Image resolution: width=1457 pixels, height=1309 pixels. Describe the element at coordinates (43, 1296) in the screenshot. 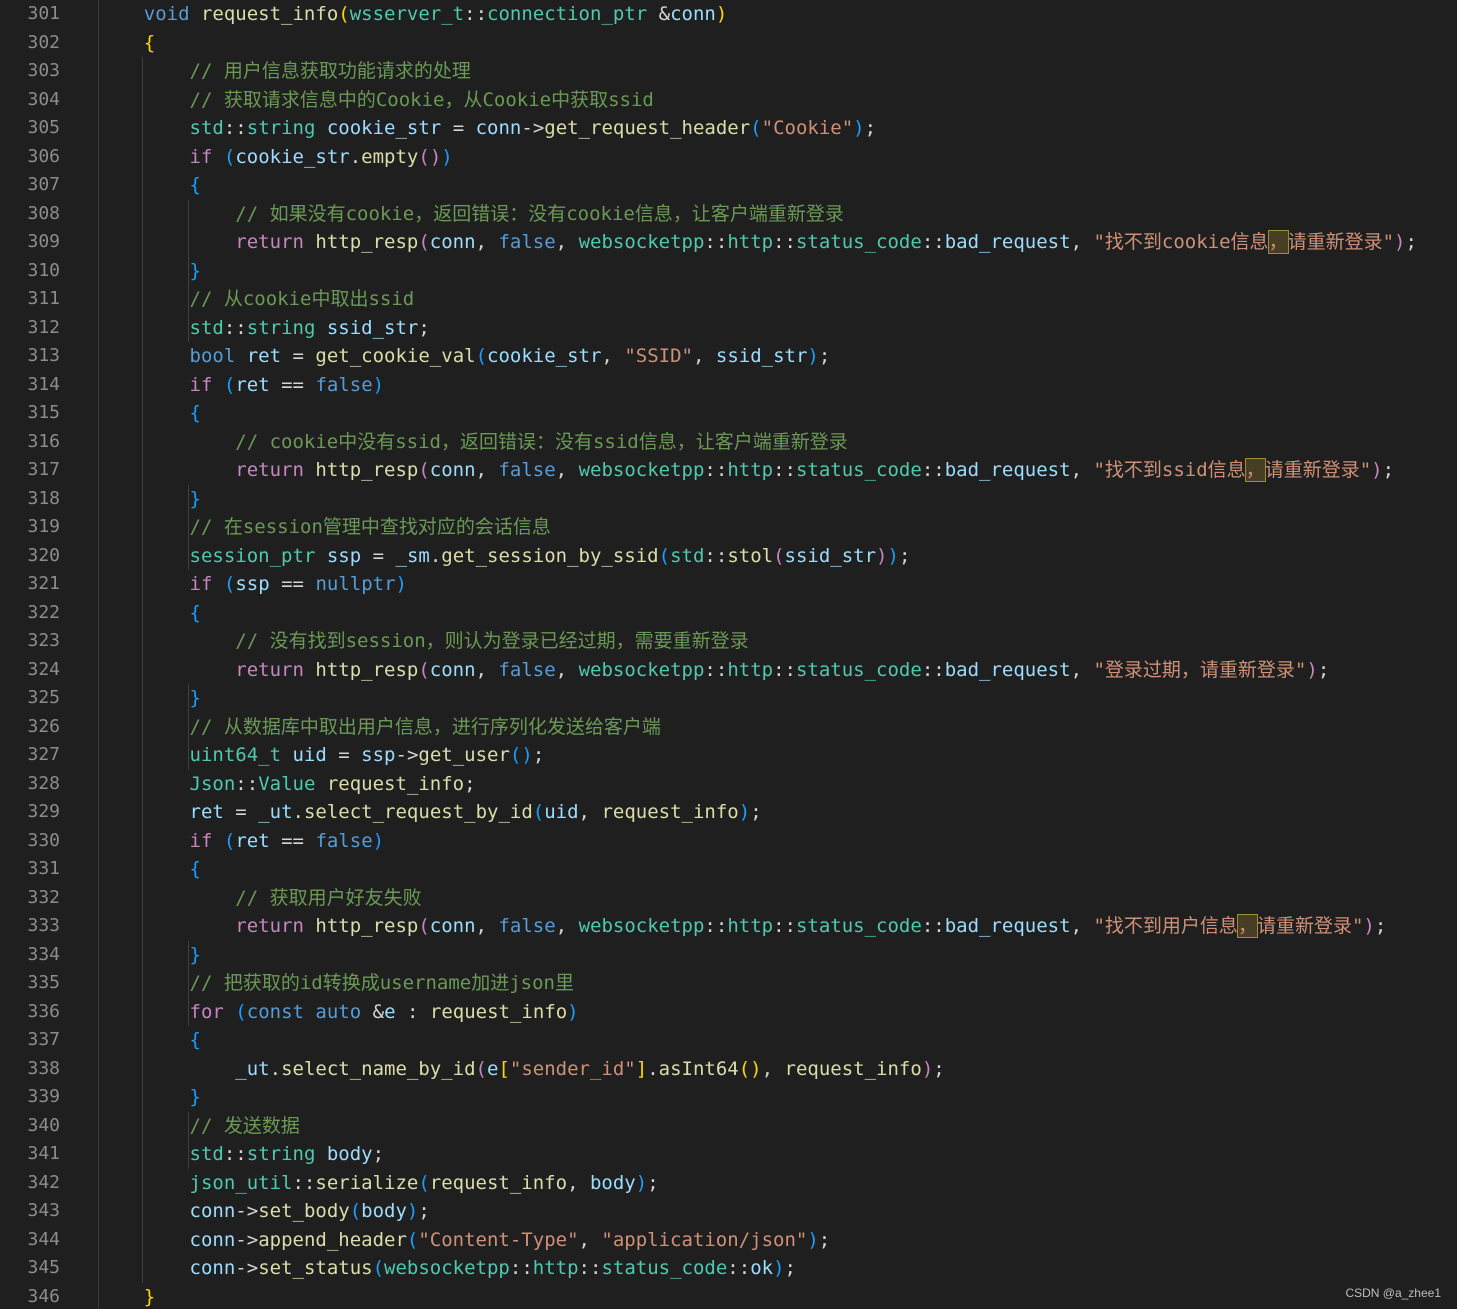

I see `line-number: 346` at that location.